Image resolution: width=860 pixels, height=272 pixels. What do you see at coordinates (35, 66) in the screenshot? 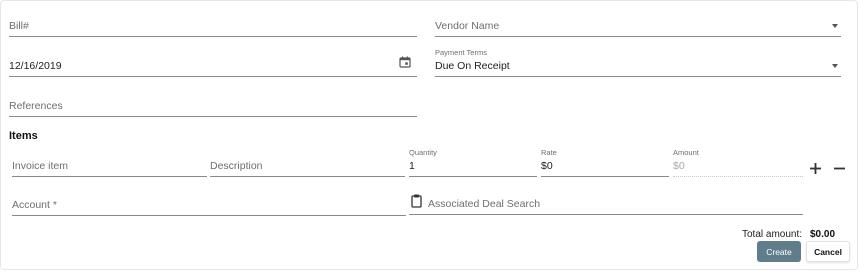
I see `bill-date-value: 12/16/2019` at bounding box center [35, 66].